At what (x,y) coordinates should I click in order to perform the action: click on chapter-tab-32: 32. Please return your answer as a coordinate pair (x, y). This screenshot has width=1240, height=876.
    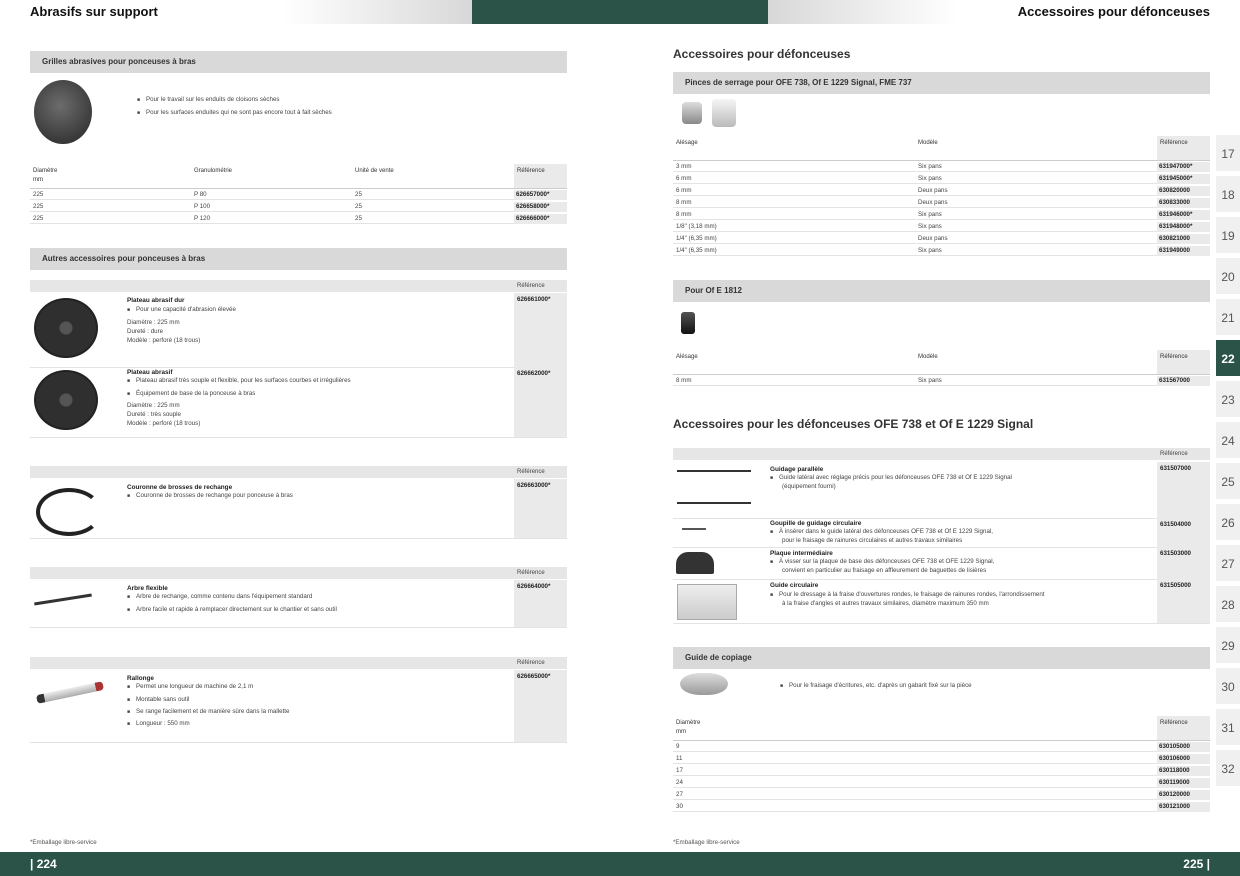
    Looking at the image, I should click on (1228, 769).